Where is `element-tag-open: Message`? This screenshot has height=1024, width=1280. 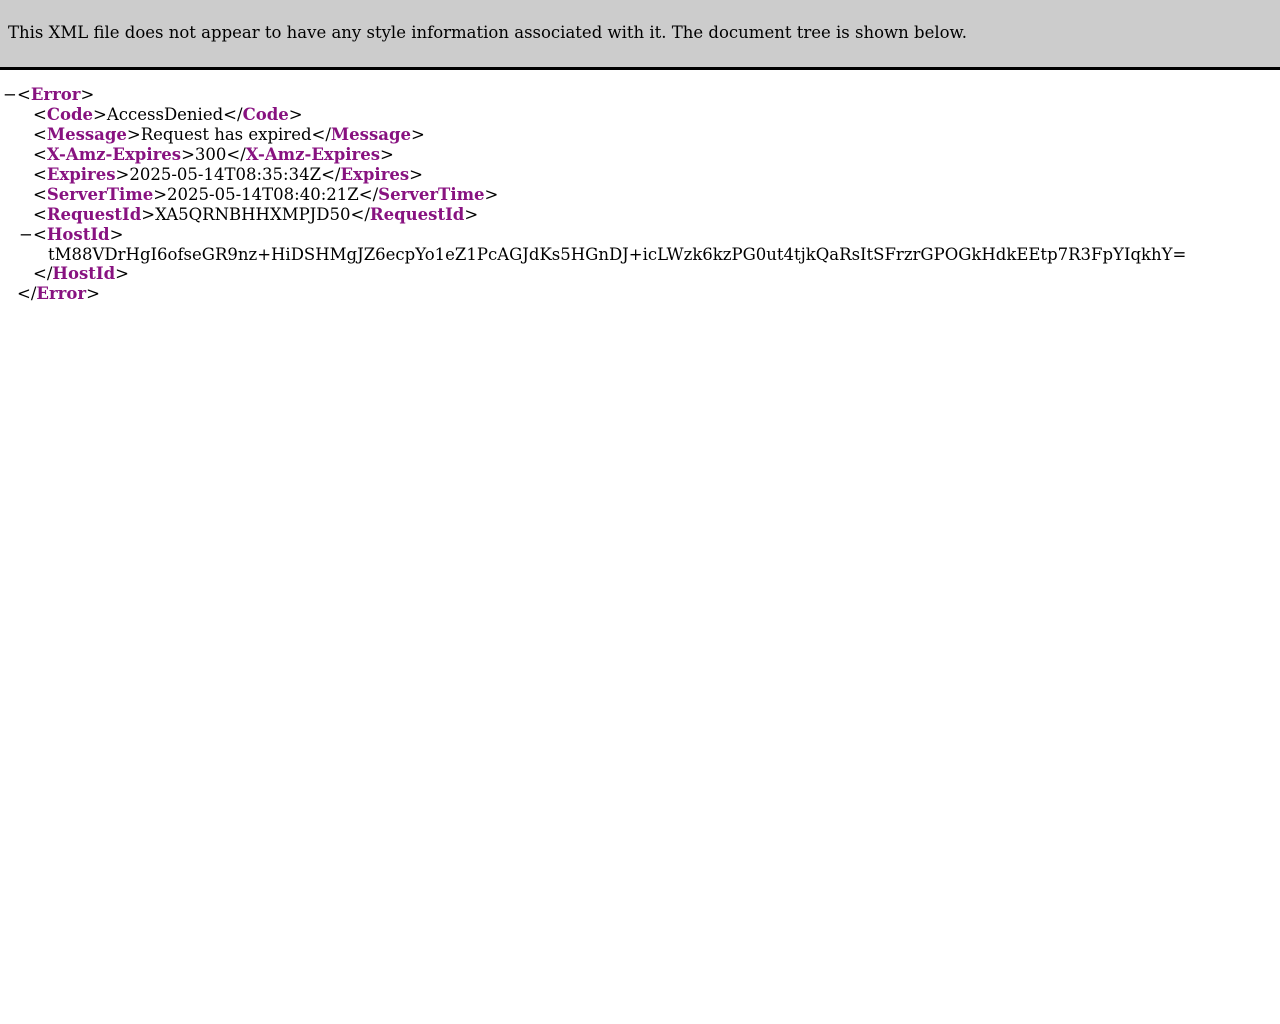
element-tag-open: Message is located at coordinates (86, 134).